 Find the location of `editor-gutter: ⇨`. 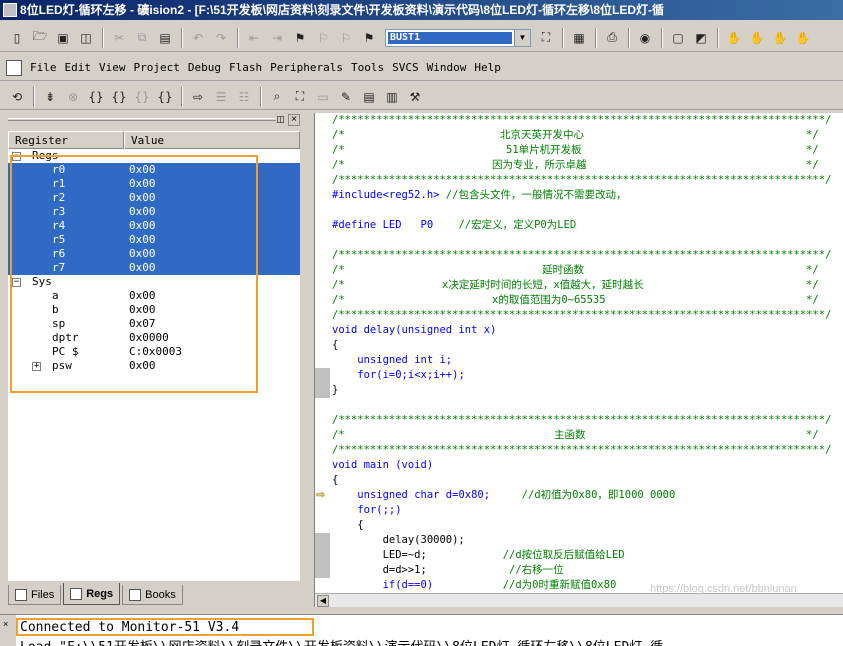

editor-gutter: ⇨ is located at coordinates (322, 353).